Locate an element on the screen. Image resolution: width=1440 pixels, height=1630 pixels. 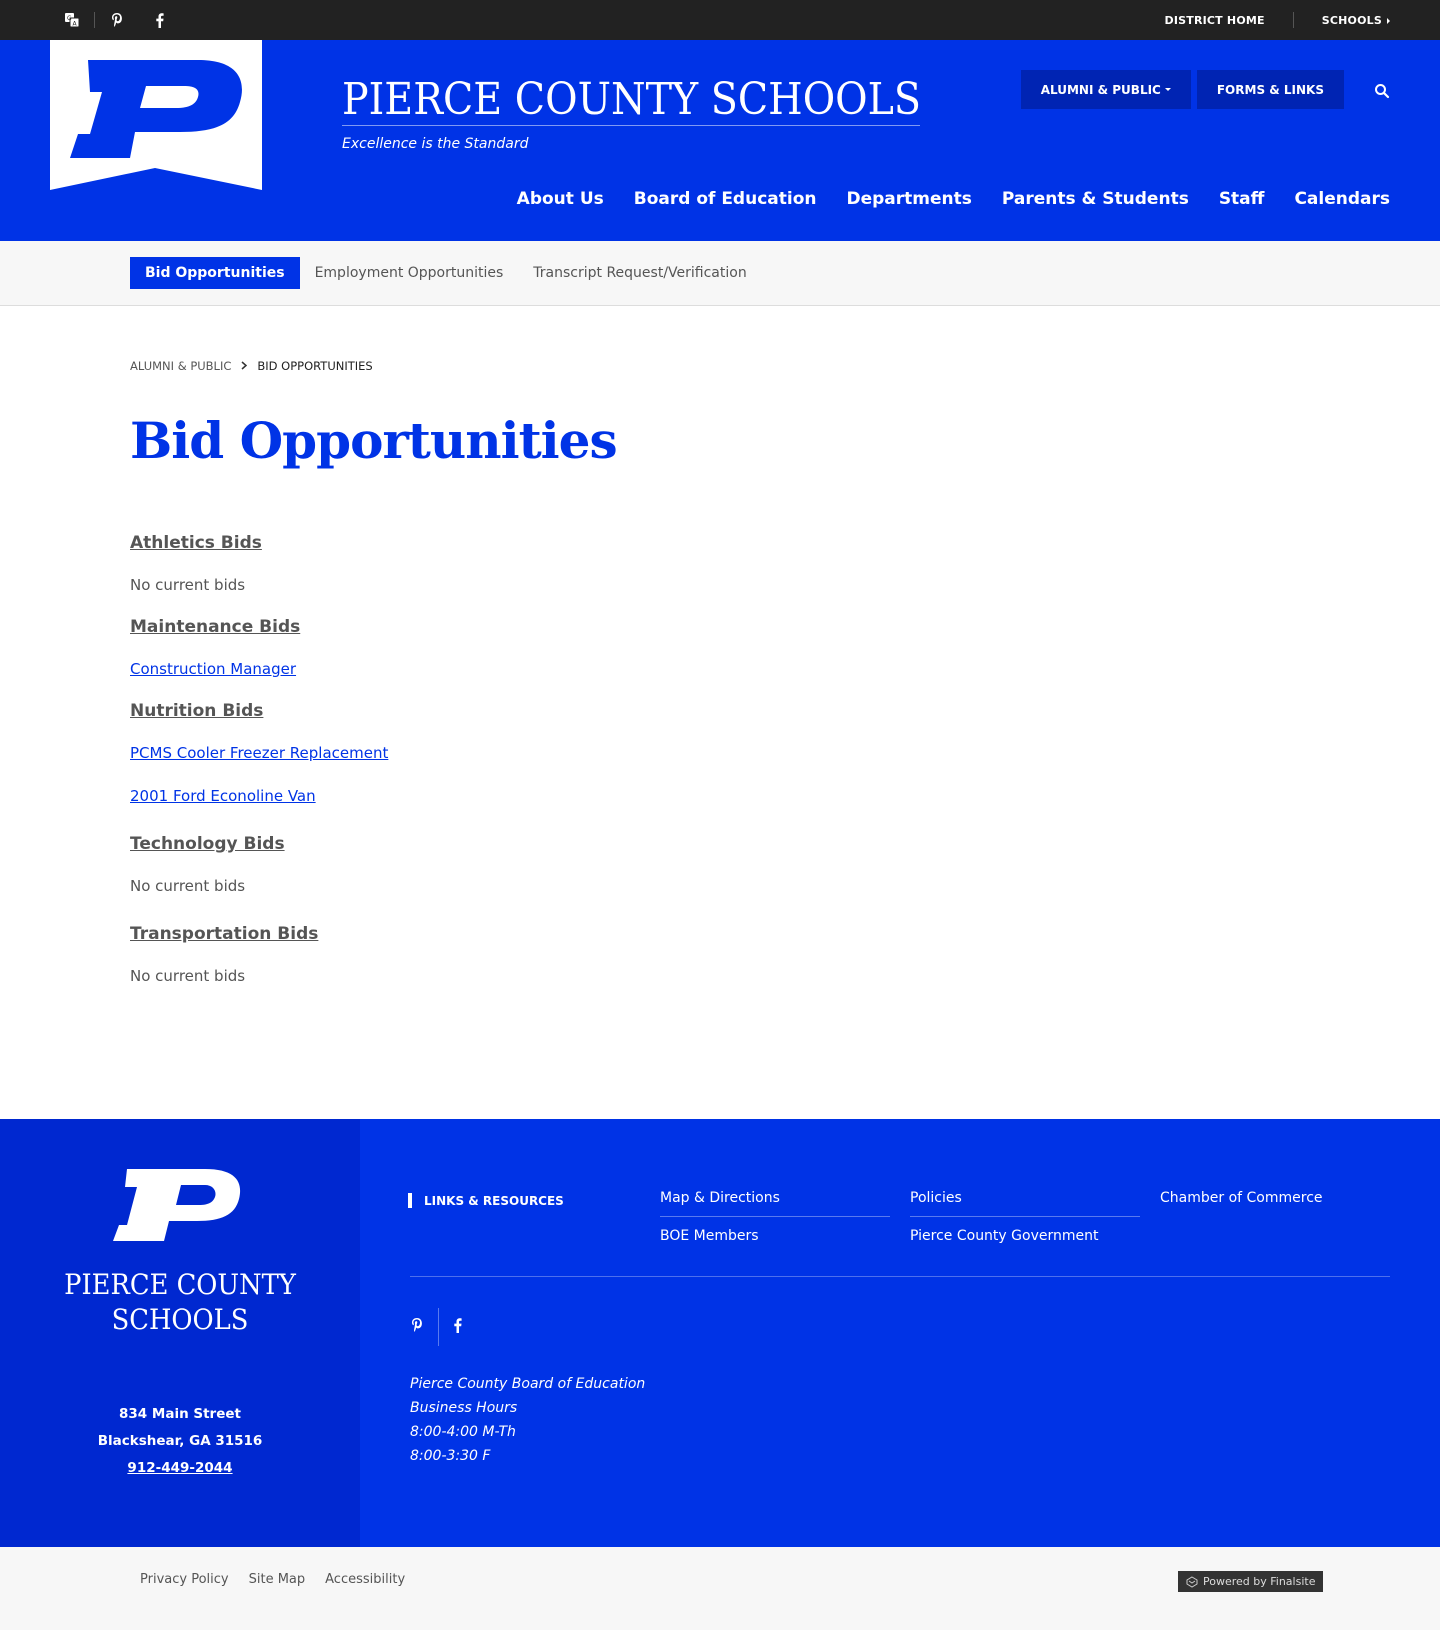
links-resources-label: LINKS & RESOURCES is located at coordinates (494, 1200).